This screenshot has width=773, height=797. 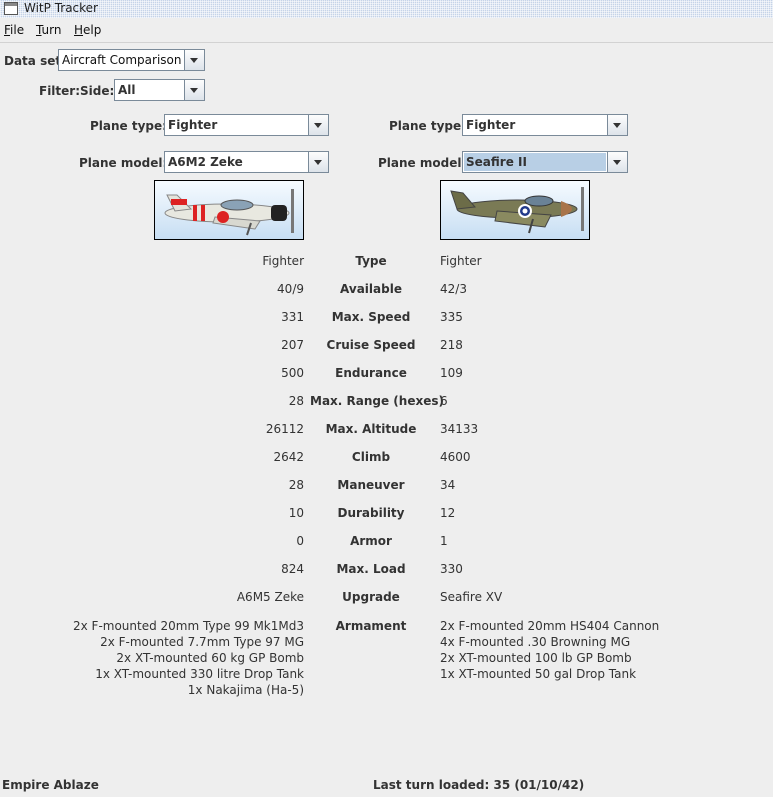 What do you see at coordinates (371, 541) in the screenshot?
I see `stat-label: Armor` at bounding box center [371, 541].